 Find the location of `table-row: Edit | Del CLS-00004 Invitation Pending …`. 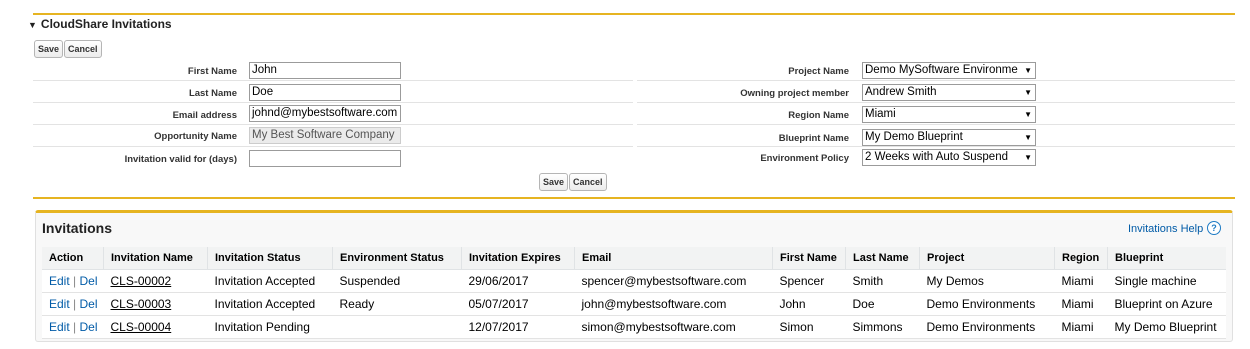

table-row: Edit | Del CLS-00004 Invitation Pending … is located at coordinates (634, 327).